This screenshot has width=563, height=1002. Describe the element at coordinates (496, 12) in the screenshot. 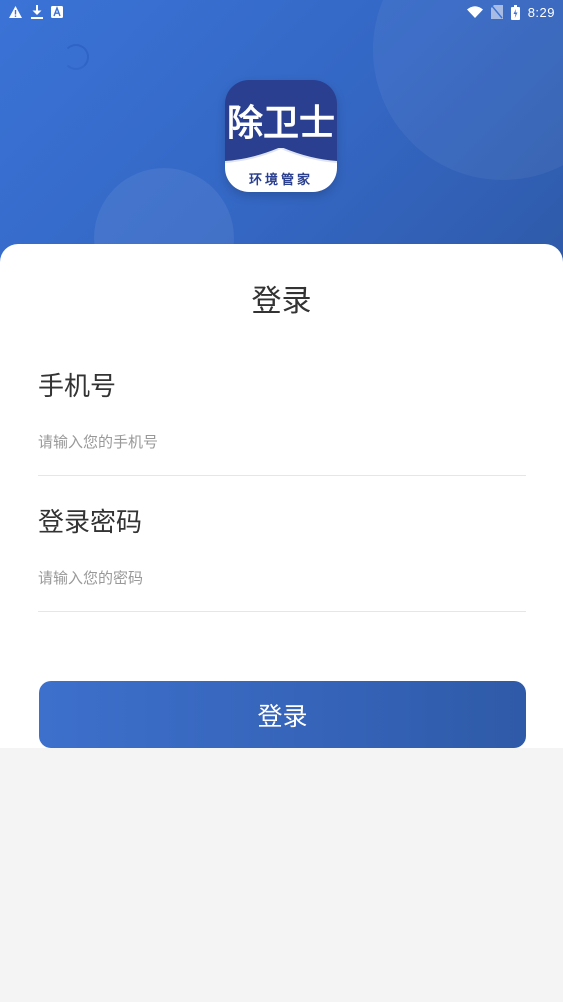

I see `no-sim-icon` at that location.